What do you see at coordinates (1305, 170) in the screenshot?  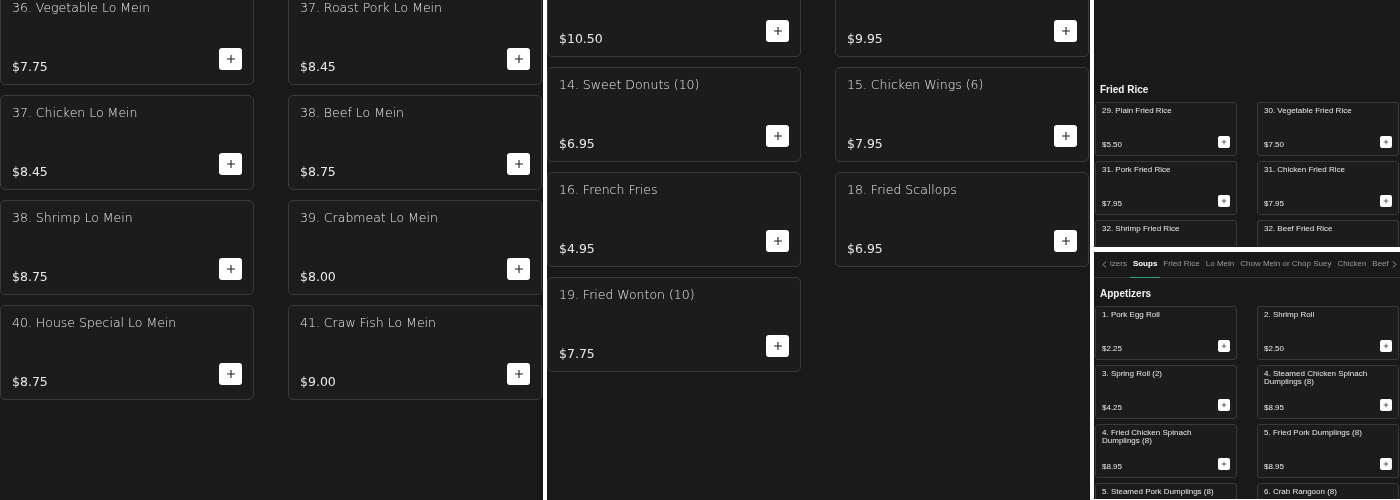 I see `item-name: 31. Chicken Fried Rice` at bounding box center [1305, 170].